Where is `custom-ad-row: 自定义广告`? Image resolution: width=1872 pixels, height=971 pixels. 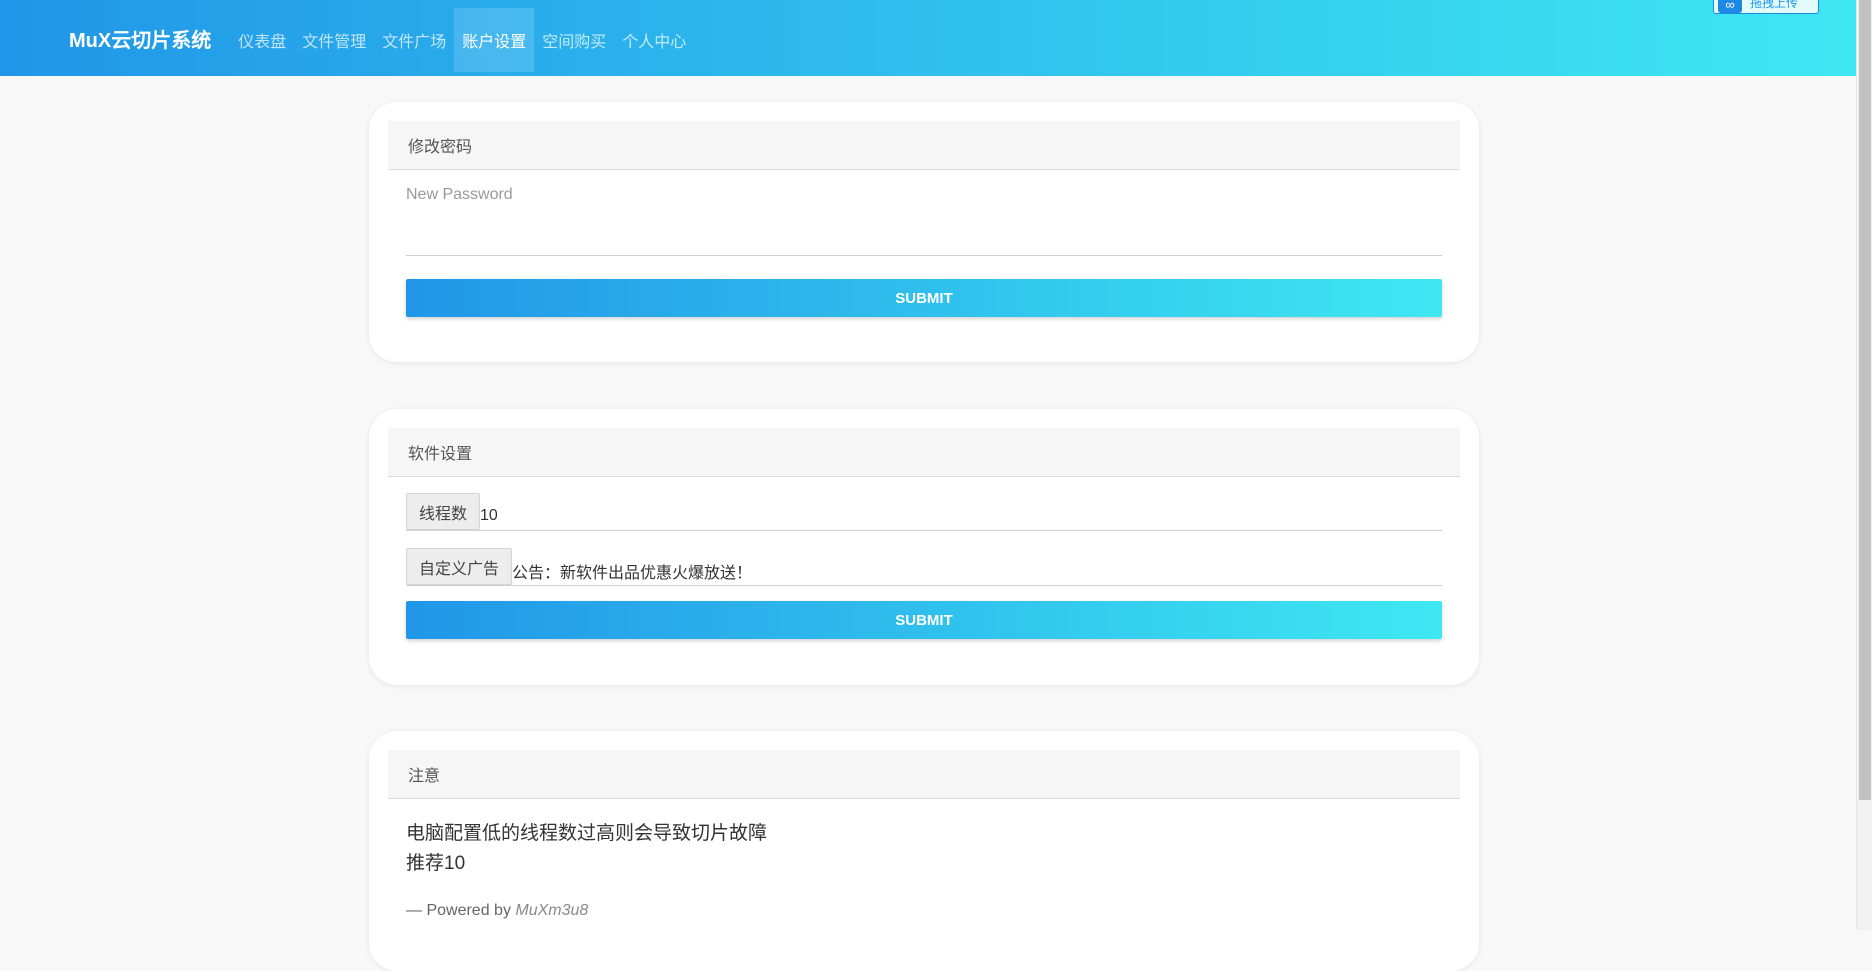 custom-ad-row: 自定义广告 is located at coordinates (924, 567).